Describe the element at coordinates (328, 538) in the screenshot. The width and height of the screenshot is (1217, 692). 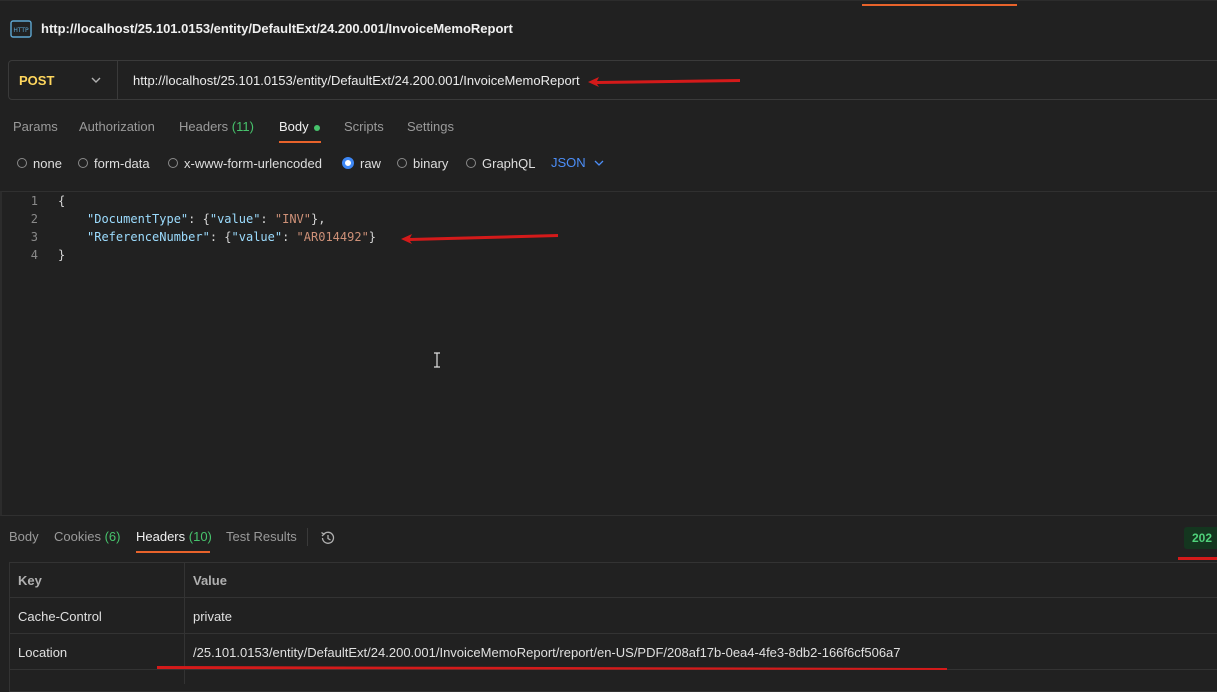
I see `history-icon` at that location.